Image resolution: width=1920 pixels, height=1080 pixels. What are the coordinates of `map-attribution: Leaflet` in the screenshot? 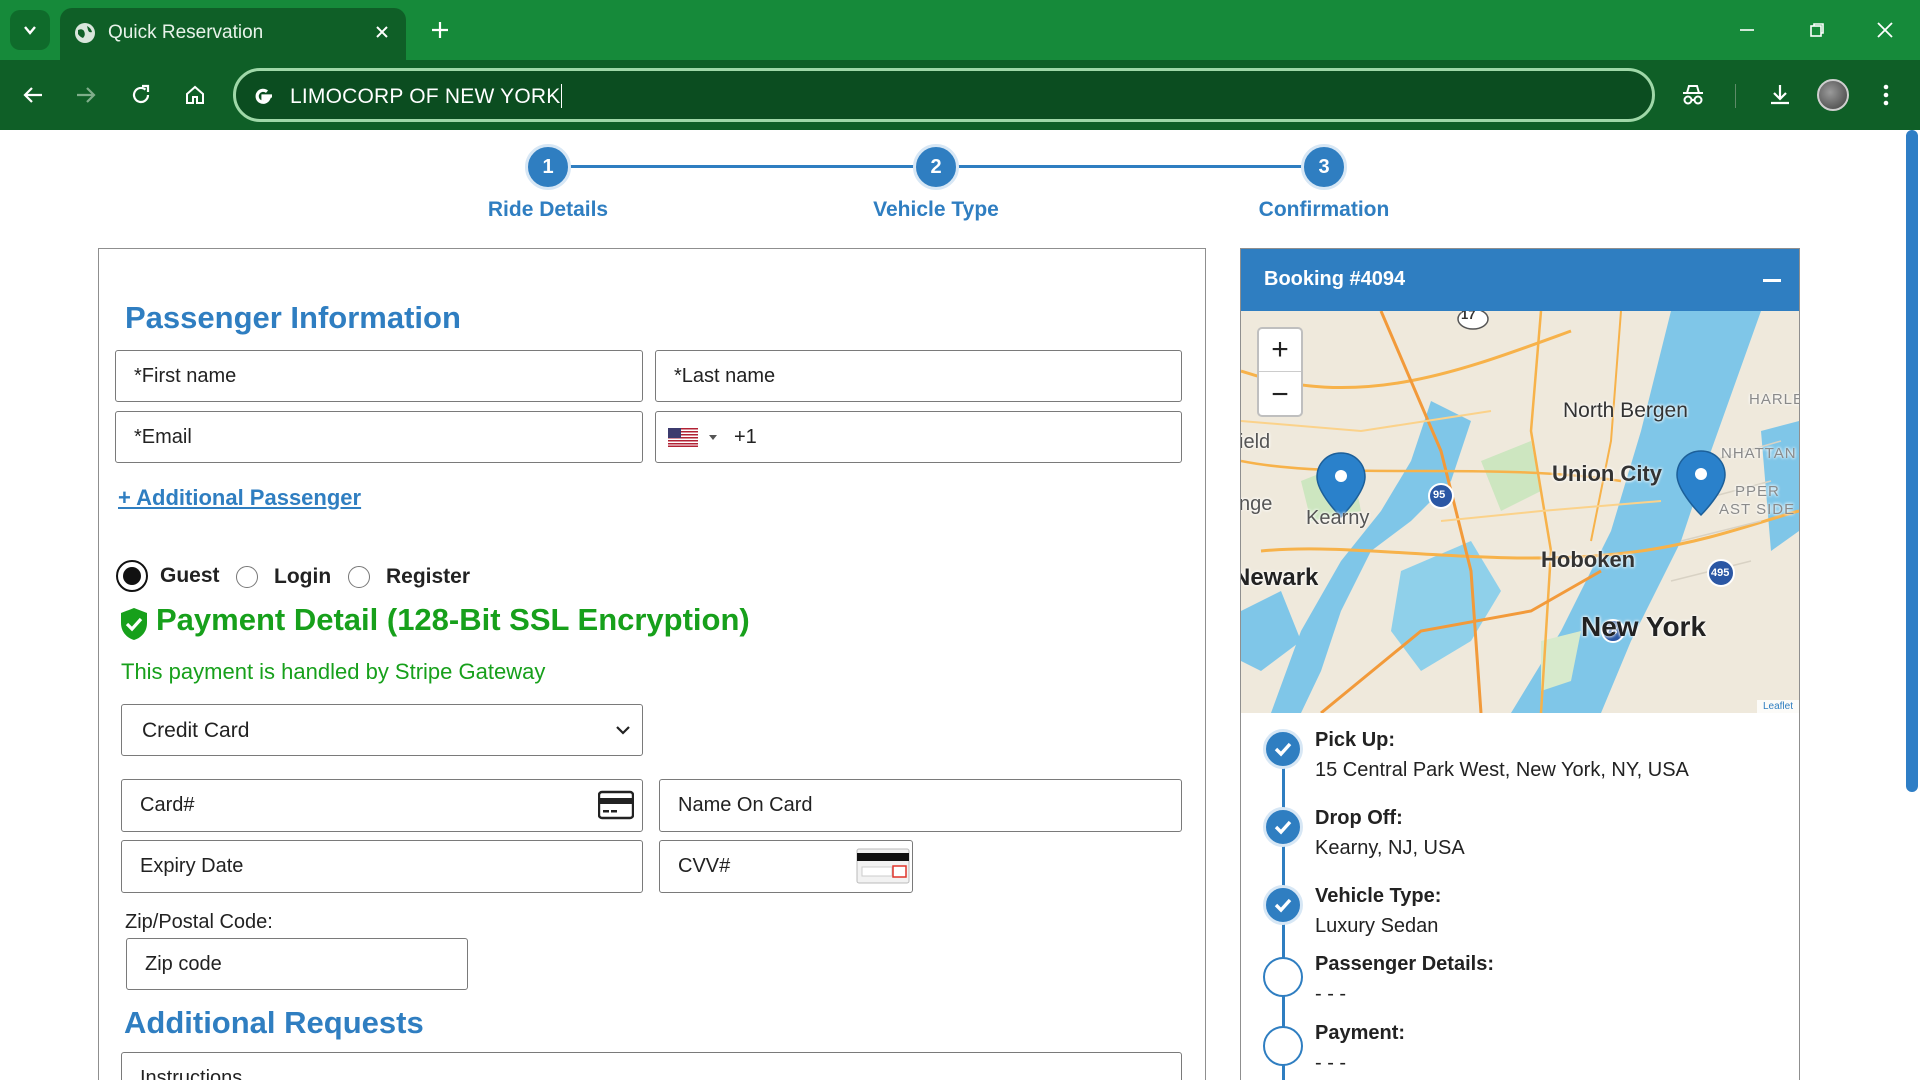 It's located at (1777, 706).